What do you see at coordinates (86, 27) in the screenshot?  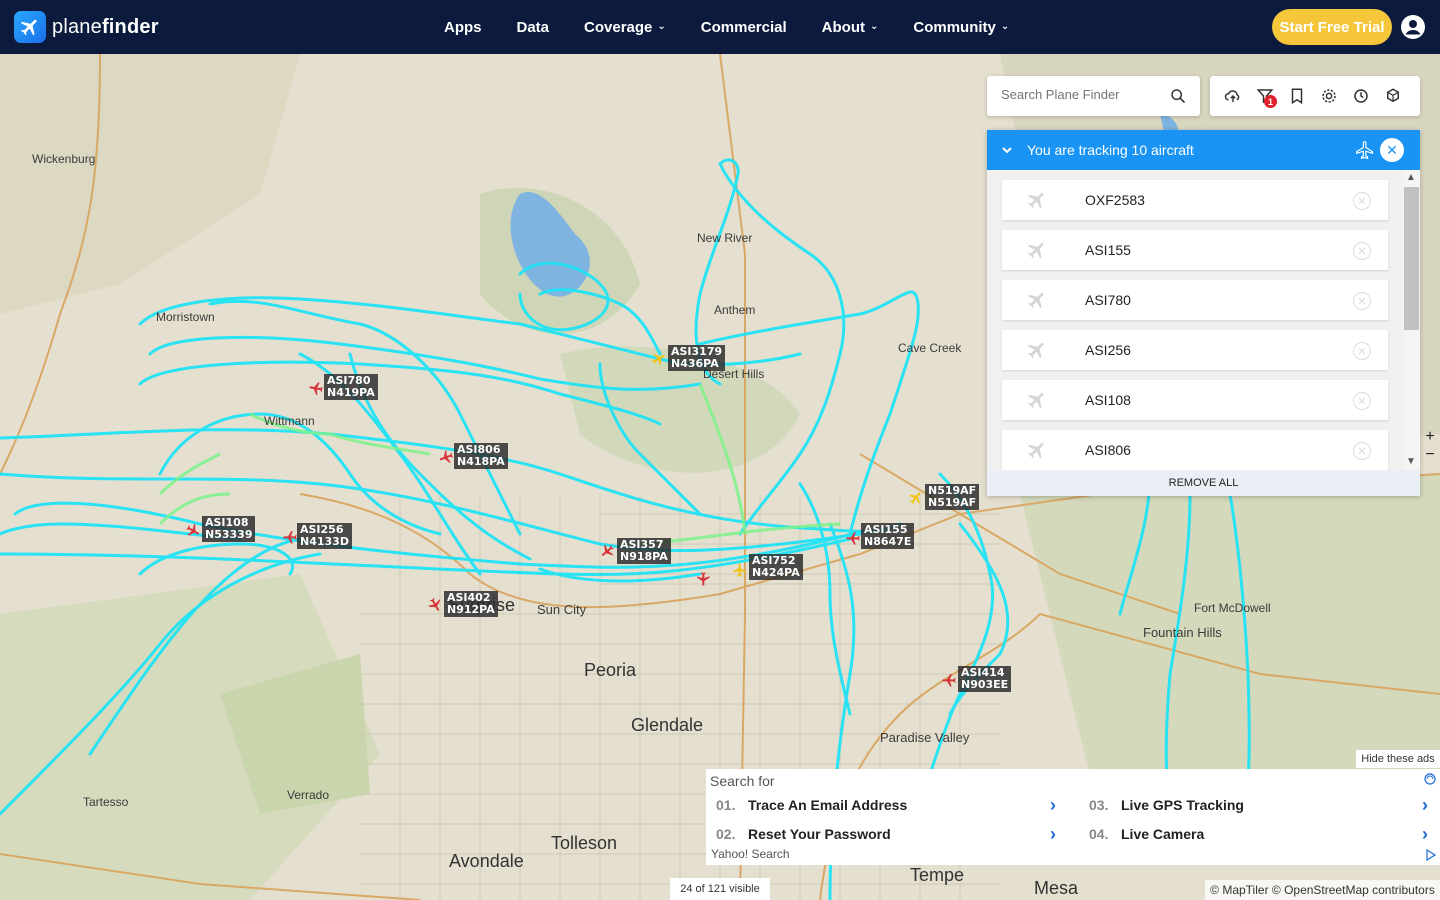 I see `planefinder-logo: planefinder` at bounding box center [86, 27].